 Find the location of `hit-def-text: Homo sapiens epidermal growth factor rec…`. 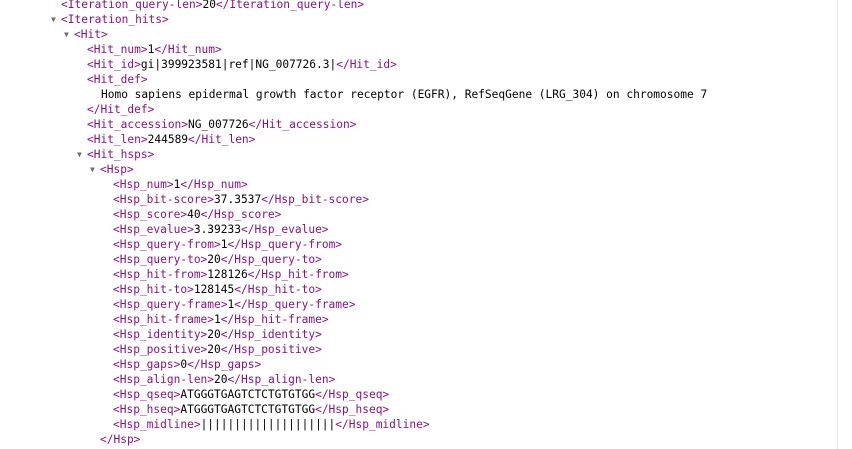

hit-def-text: Homo sapiens epidermal growth factor rec… is located at coordinates (404, 94).